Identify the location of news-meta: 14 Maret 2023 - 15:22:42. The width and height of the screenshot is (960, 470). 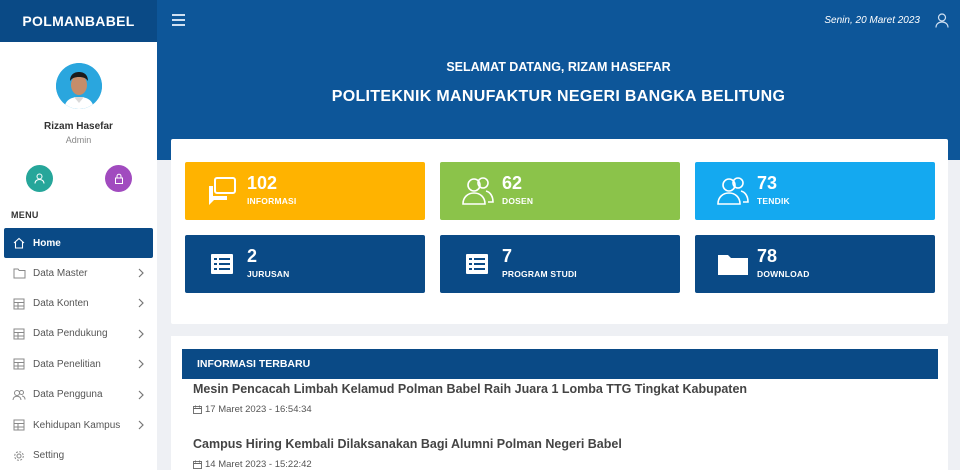
(563, 464).